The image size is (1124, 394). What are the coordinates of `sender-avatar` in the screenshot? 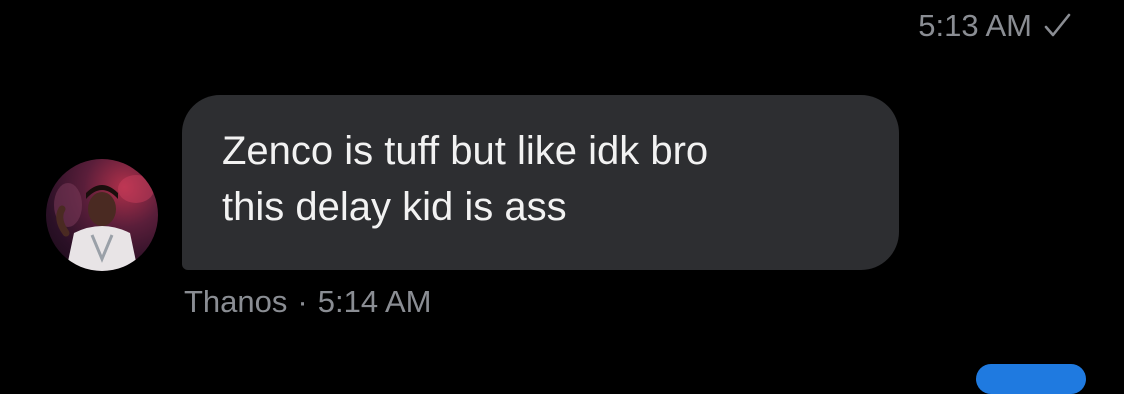 It's located at (102, 215).